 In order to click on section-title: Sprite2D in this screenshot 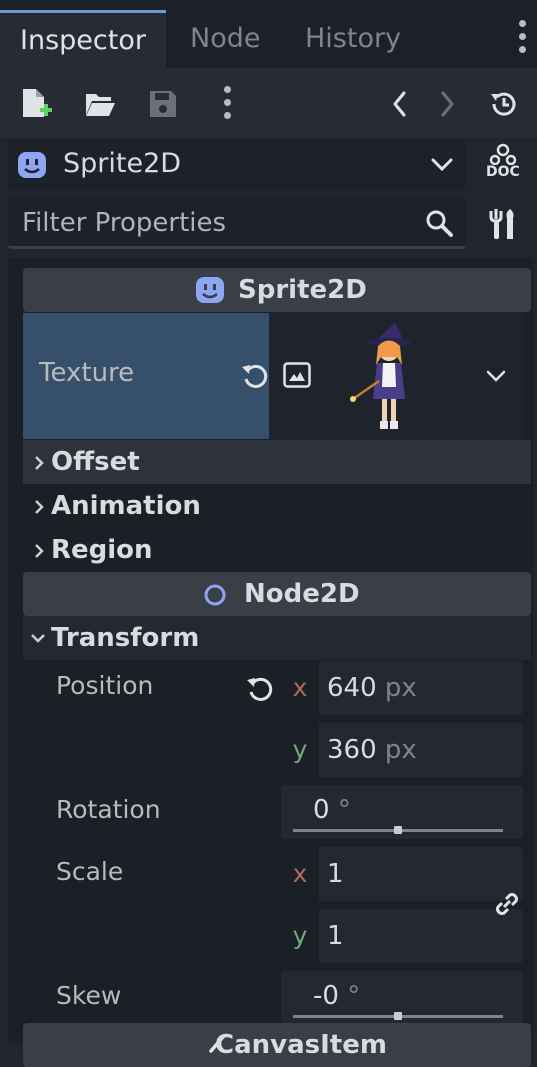, I will do `click(302, 290)`.